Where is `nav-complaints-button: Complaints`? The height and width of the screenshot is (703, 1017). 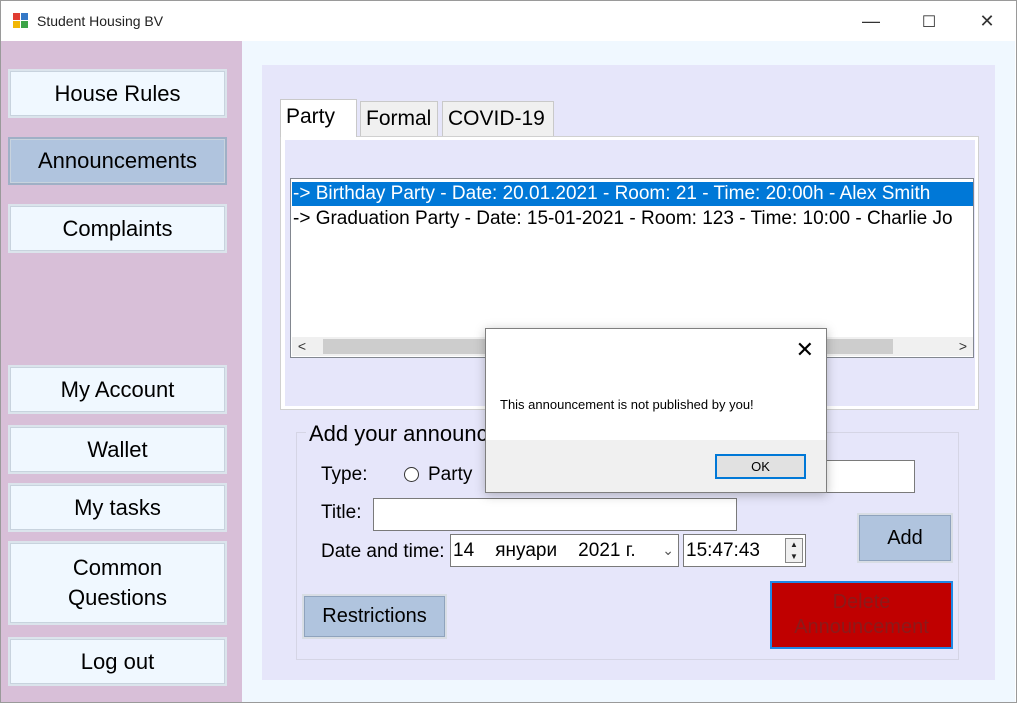
nav-complaints-button: Complaints is located at coordinates (117, 228).